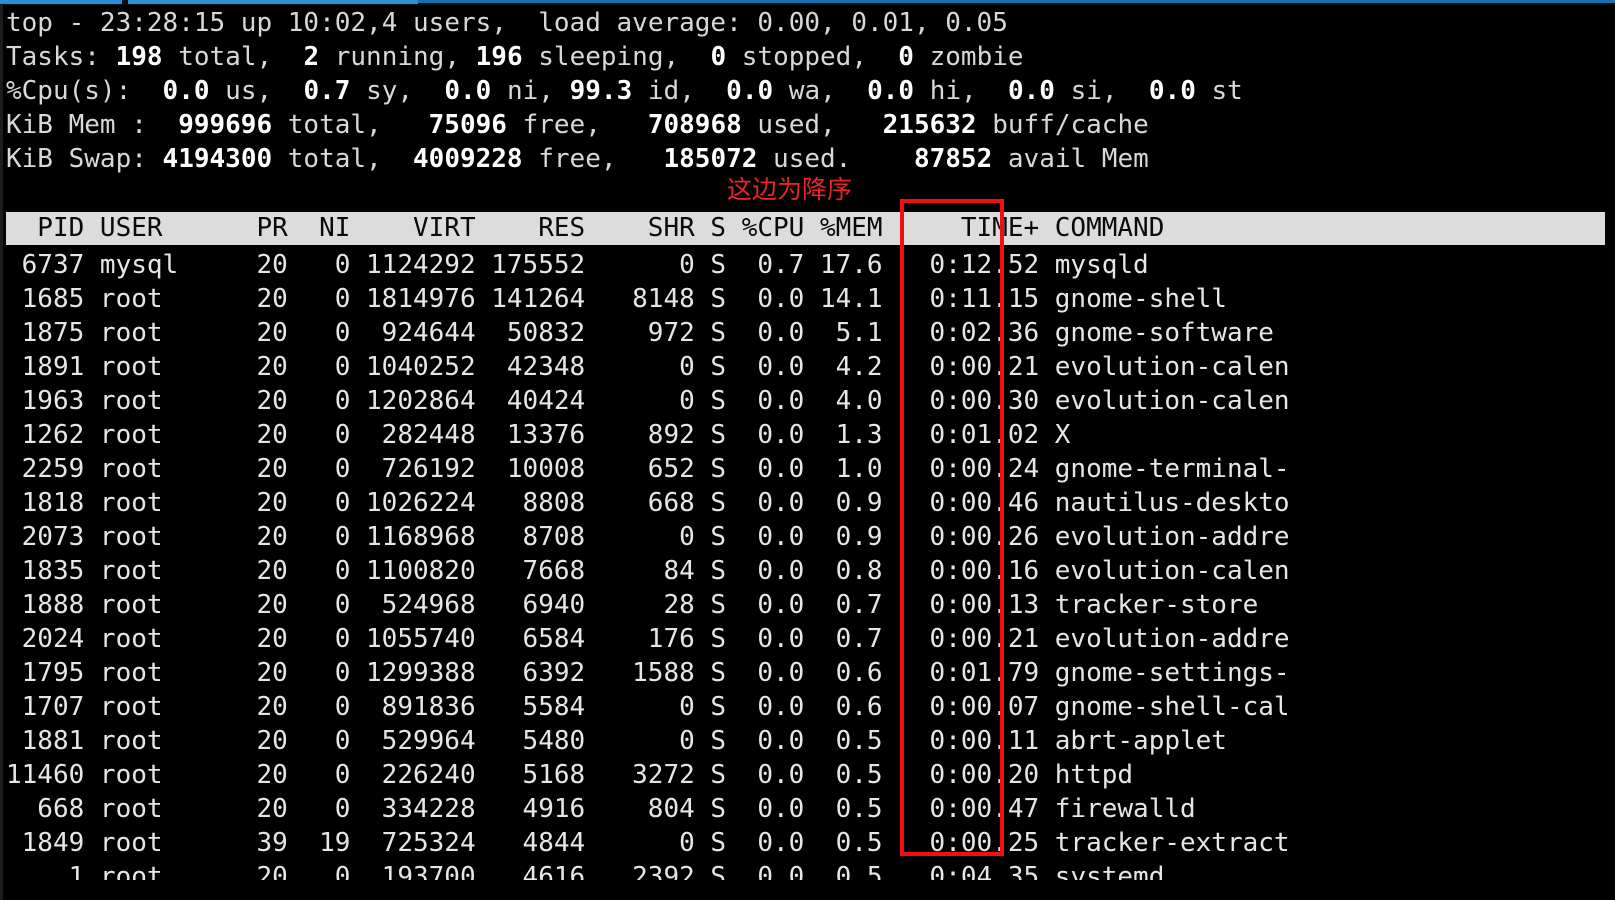 The width and height of the screenshot is (1615, 900). I want to click on cpu-wa-label: wa,, so click(812, 91).